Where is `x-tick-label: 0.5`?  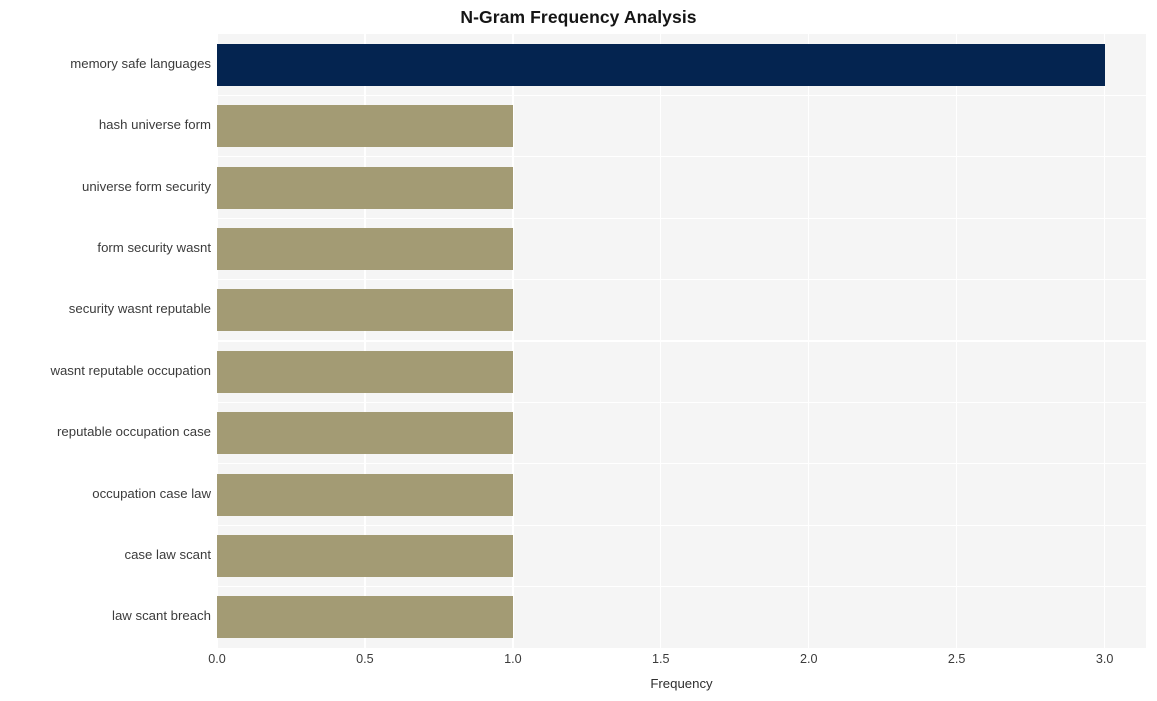
x-tick-label: 0.5 is located at coordinates (365, 659).